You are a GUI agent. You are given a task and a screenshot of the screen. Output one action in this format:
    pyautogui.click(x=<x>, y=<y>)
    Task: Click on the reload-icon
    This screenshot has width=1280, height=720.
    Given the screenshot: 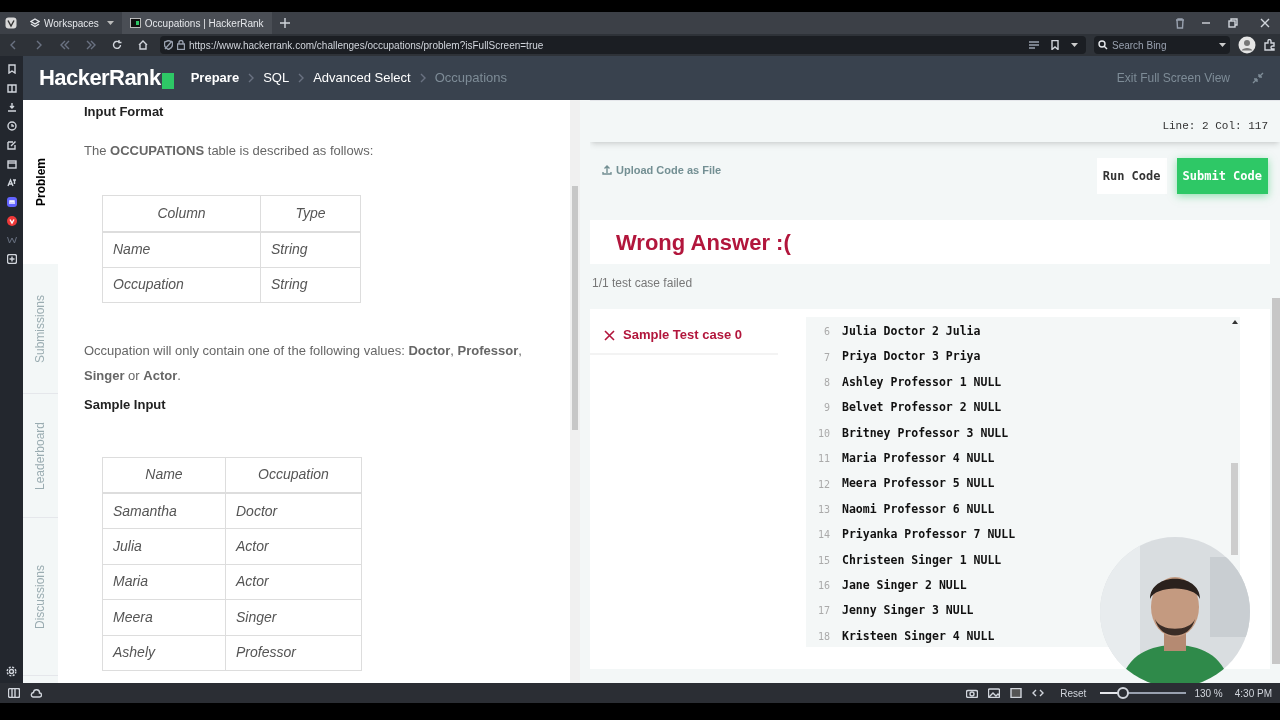 What is the action you would take?
    pyautogui.click(x=117, y=45)
    